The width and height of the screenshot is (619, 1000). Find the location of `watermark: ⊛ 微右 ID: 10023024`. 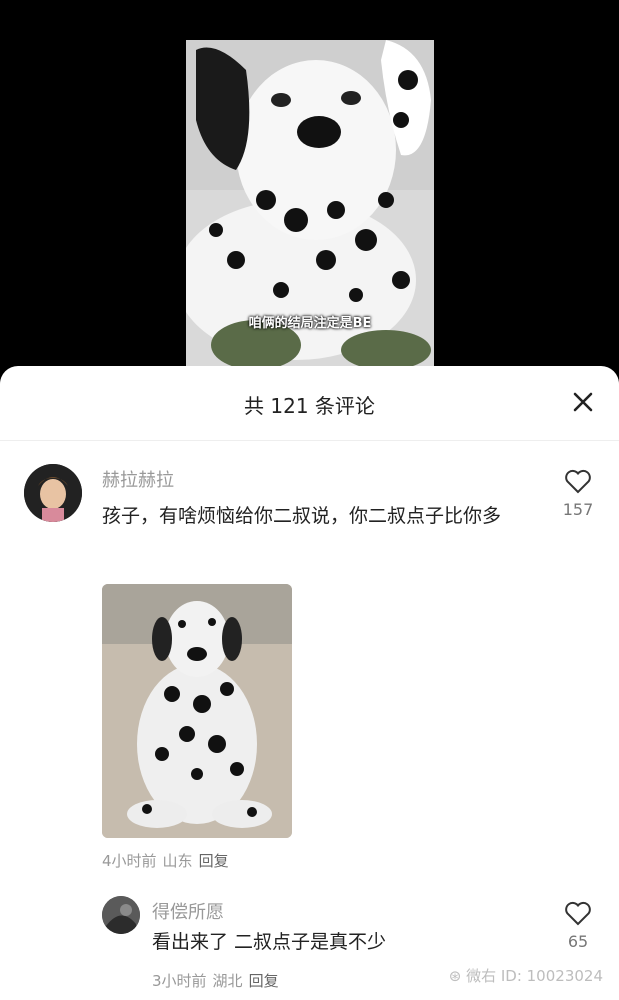

watermark: ⊛ 微右 ID: 10023024 is located at coordinates (526, 975).